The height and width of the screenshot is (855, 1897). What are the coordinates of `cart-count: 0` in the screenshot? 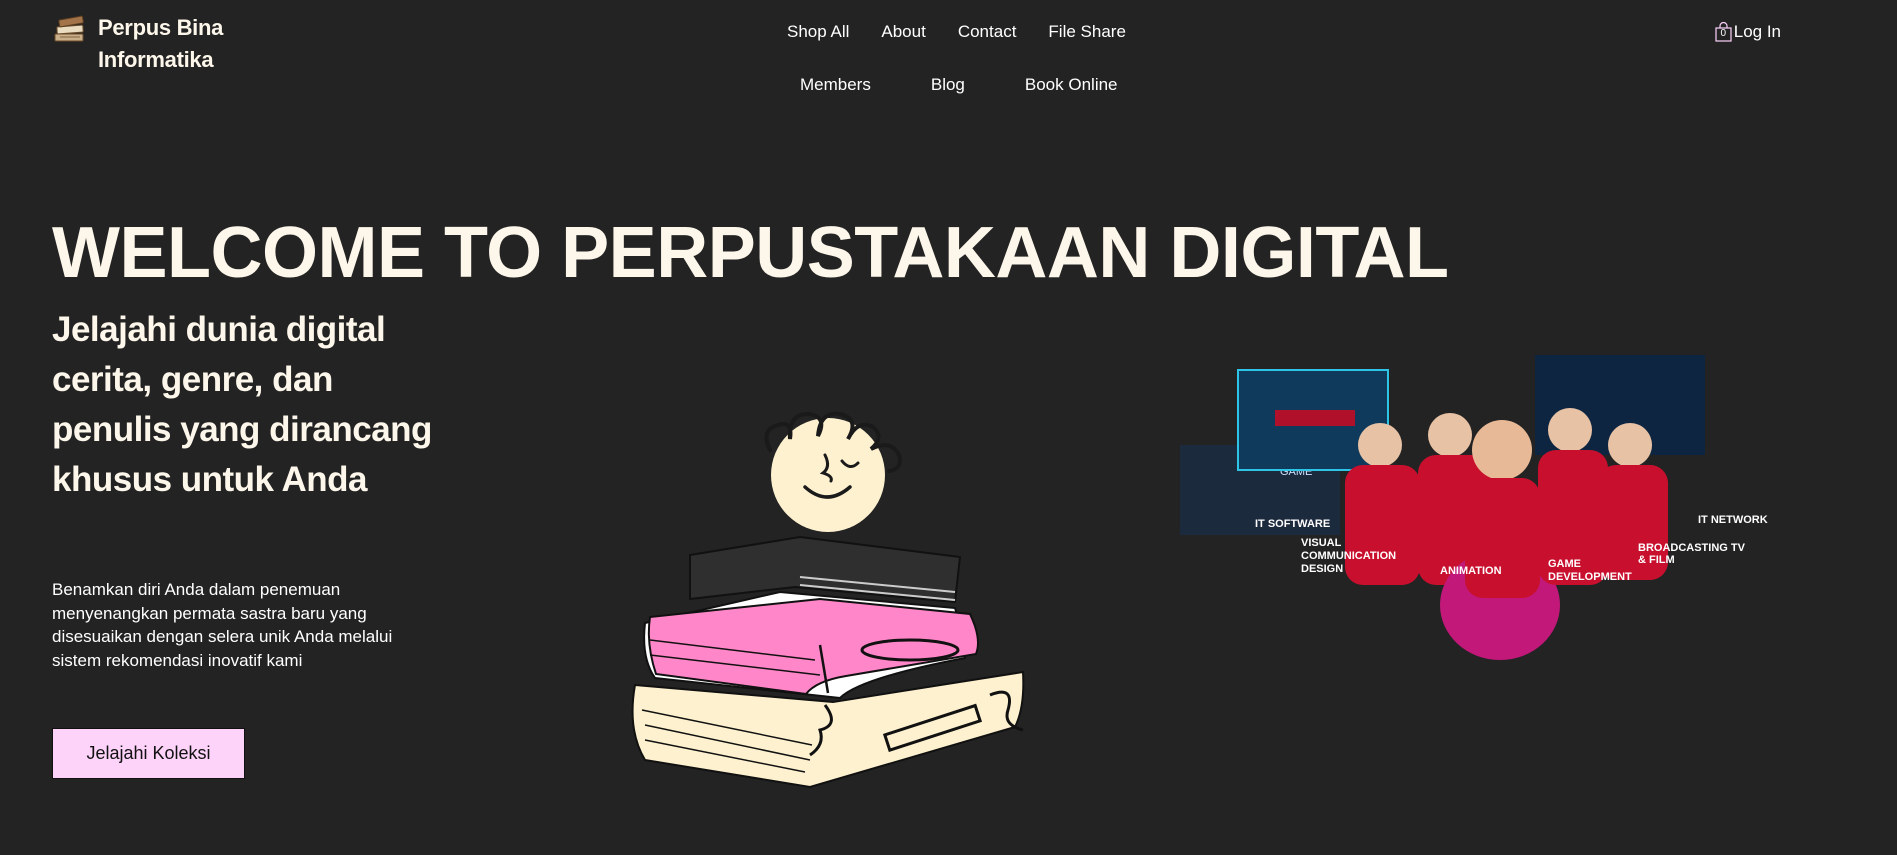 It's located at (1723, 33).